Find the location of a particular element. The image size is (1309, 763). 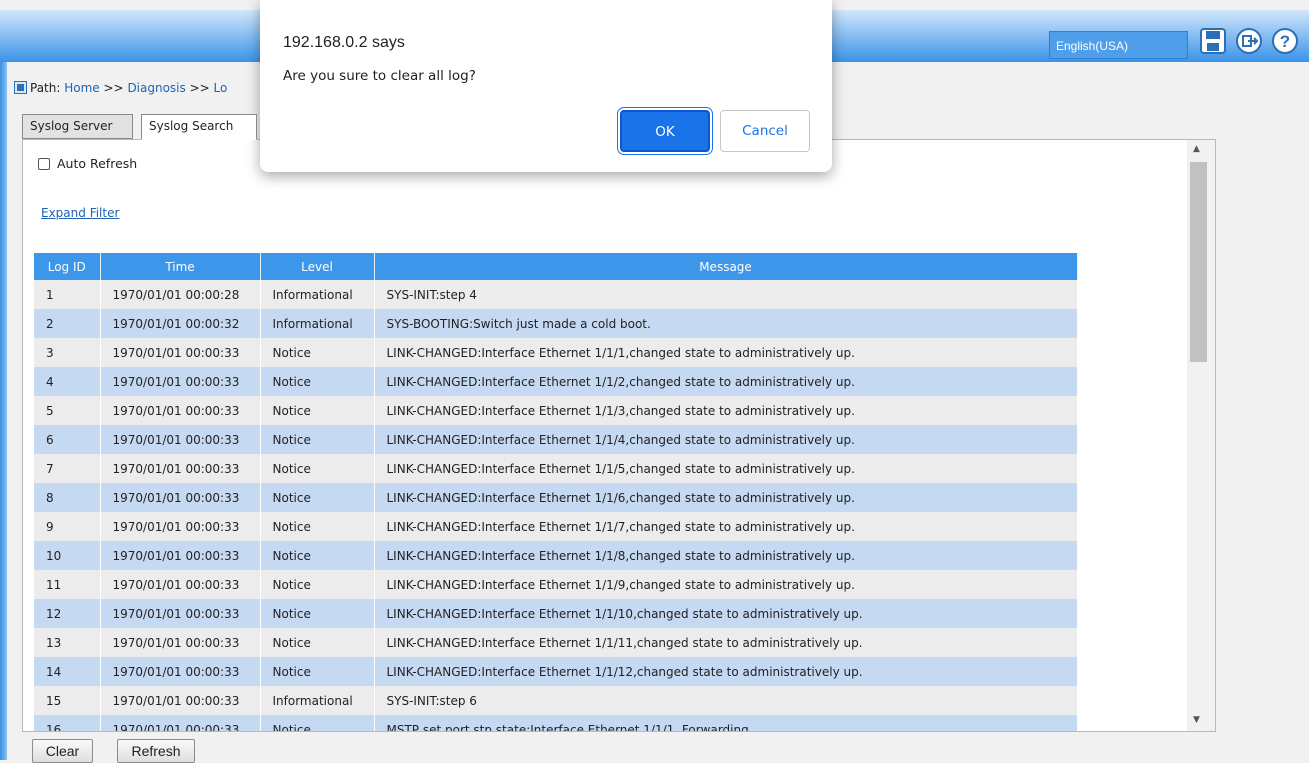

breadcrumb-log: Lo is located at coordinates (221, 88).